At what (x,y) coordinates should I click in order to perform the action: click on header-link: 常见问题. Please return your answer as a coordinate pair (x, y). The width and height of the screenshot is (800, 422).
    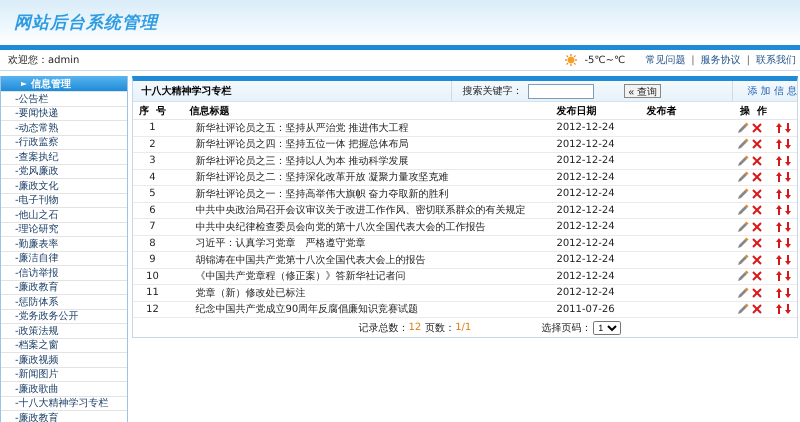
    Looking at the image, I should click on (665, 60).